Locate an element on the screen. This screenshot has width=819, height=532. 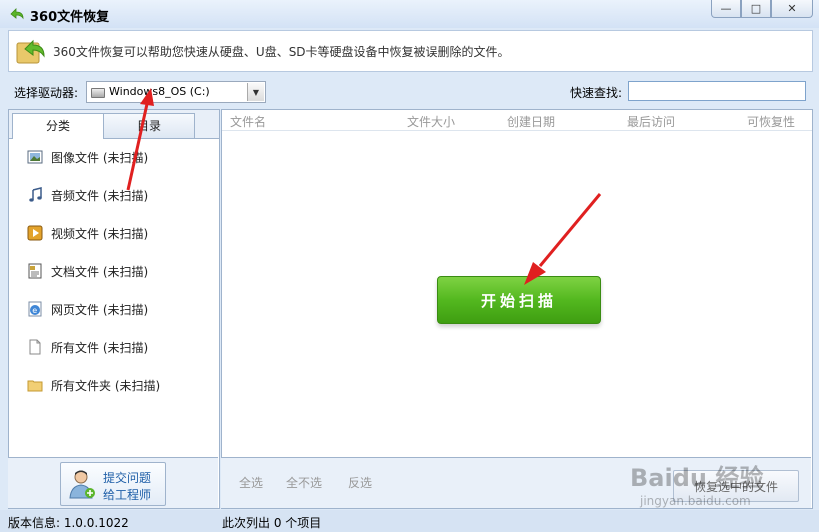
baidu-watermark-url: jingyan.baidu.com is located at coordinates (695, 501).